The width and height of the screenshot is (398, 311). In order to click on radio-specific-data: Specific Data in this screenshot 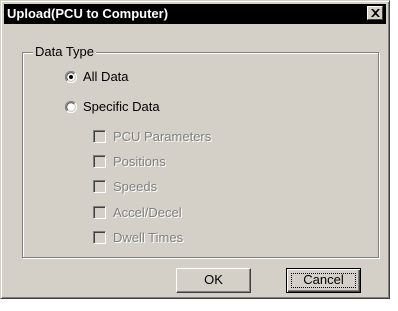, I will do `click(135, 107)`.